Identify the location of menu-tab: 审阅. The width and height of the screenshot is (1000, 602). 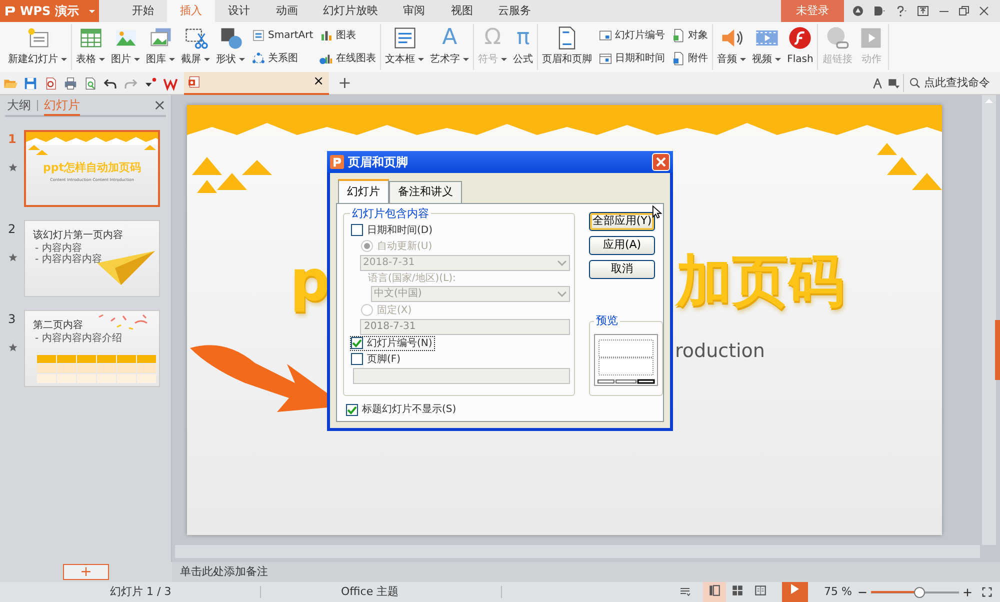
(414, 11).